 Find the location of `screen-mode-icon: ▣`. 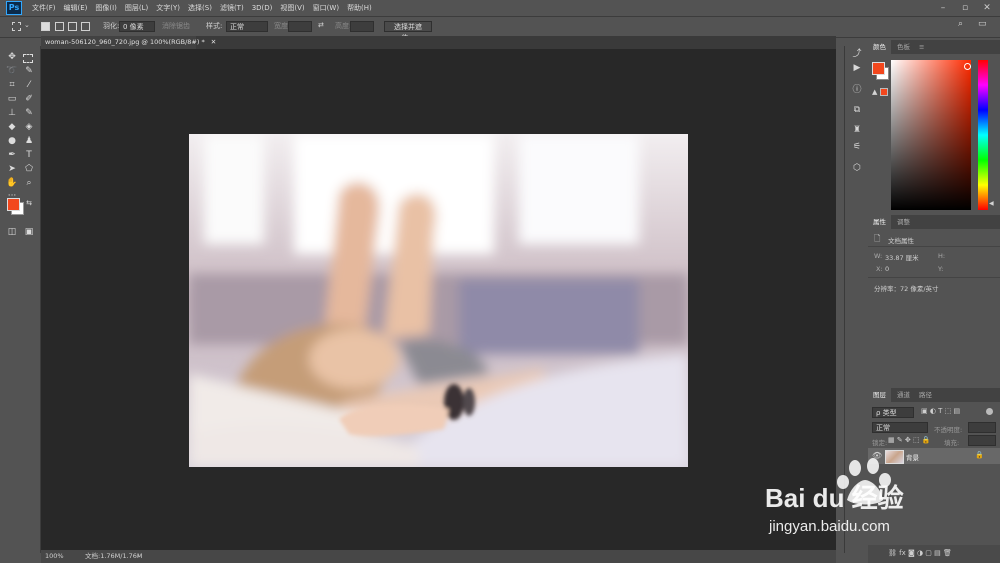

screen-mode-icon: ▣ is located at coordinates (29, 232).